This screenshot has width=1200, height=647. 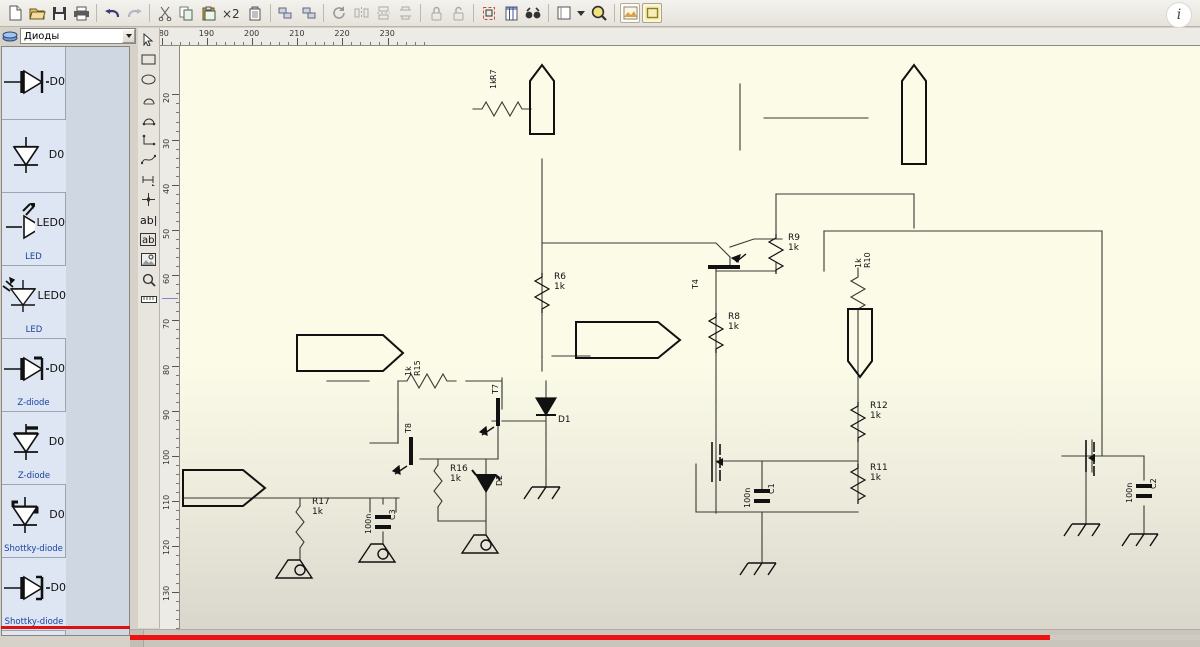 I want to click on svg-text: ×2, so click(x=231, y=13).